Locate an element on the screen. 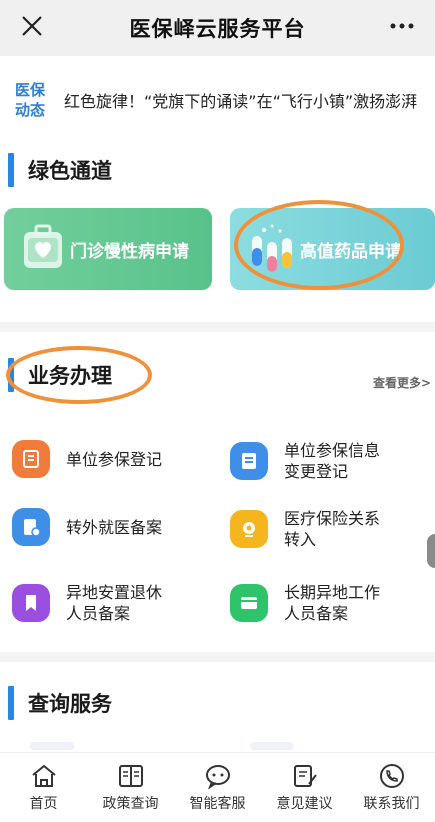 The width and height of the screenshot is (435, 822). news-headline: 红色旋律！“党旗下的诵读”在“飞行小镇”激扬澎湃 is located at coordinates (240, 100).